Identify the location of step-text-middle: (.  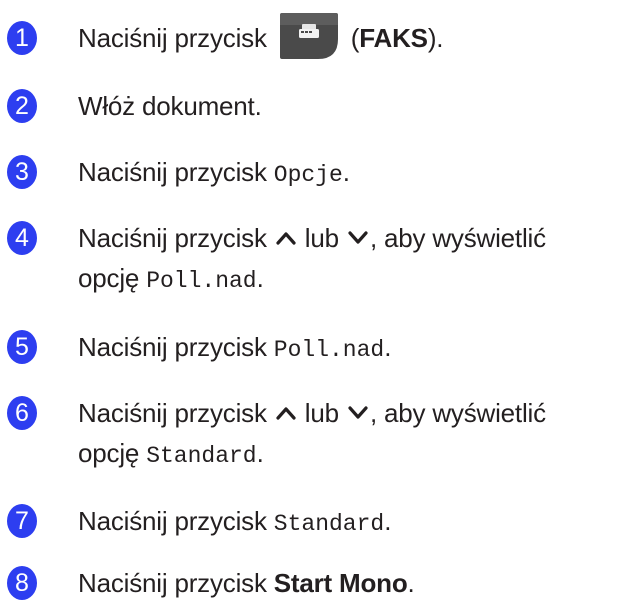
(351, 38).